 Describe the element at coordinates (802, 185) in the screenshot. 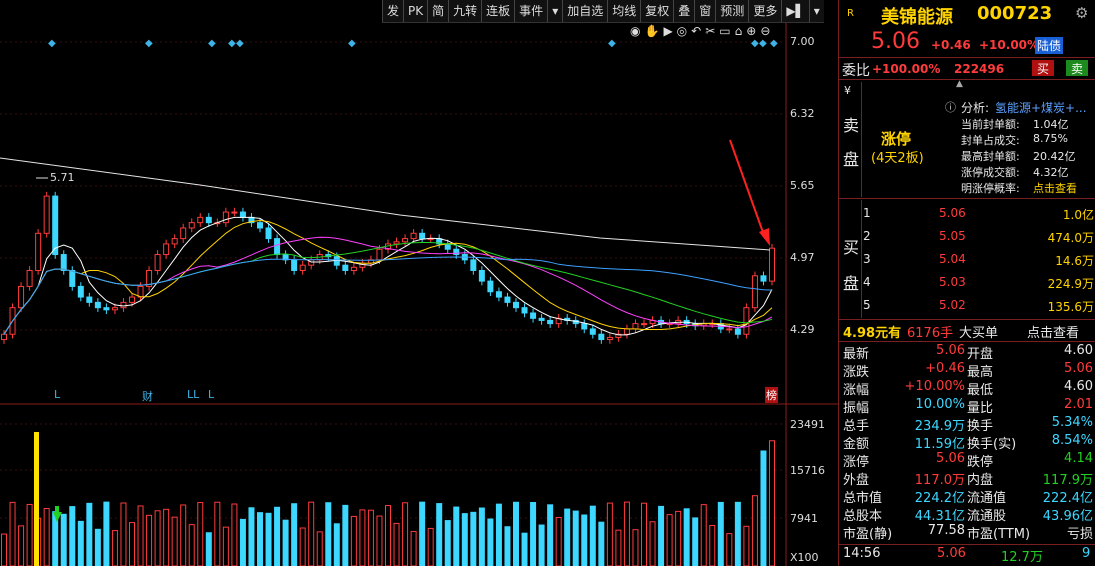

I see `price-axis-label: 5.65` at that location.